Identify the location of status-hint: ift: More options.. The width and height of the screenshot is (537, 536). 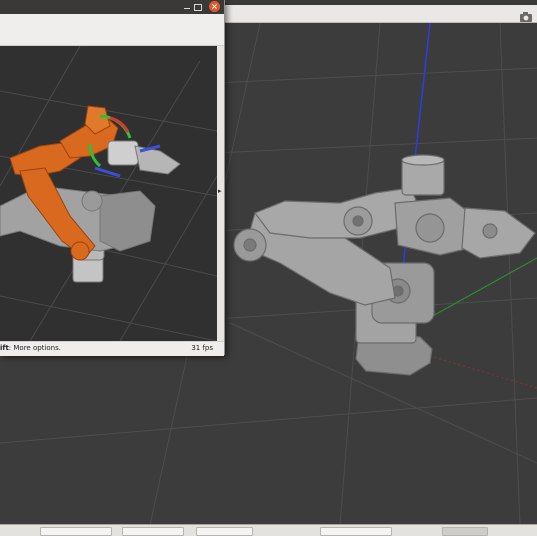
(30, 348).